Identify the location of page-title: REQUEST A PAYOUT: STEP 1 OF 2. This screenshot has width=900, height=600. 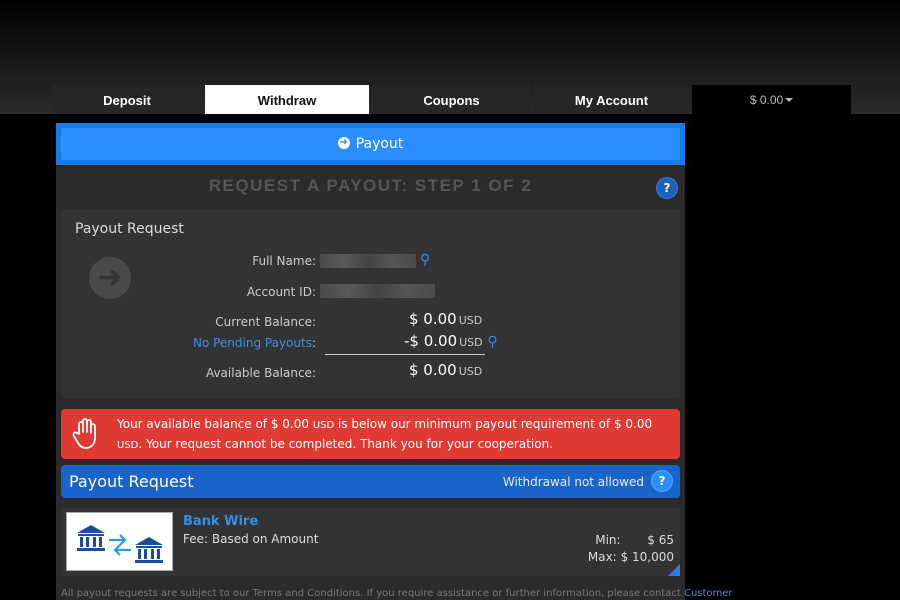
(370, 185).